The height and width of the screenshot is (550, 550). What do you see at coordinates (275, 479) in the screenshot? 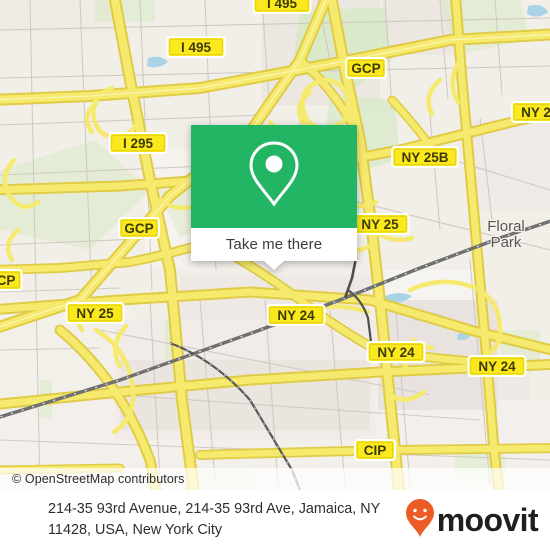
I see `map-attribution: © OpenStreetMap contributors` at bounding box center [275, 479].